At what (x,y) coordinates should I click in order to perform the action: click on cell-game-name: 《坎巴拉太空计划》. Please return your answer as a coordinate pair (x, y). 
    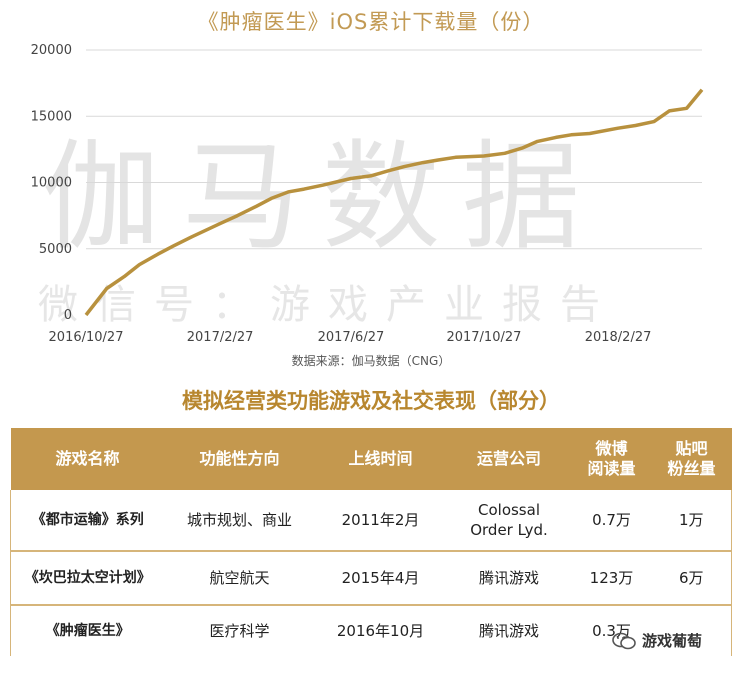
    Looking at the image, I should click on (87, 578).